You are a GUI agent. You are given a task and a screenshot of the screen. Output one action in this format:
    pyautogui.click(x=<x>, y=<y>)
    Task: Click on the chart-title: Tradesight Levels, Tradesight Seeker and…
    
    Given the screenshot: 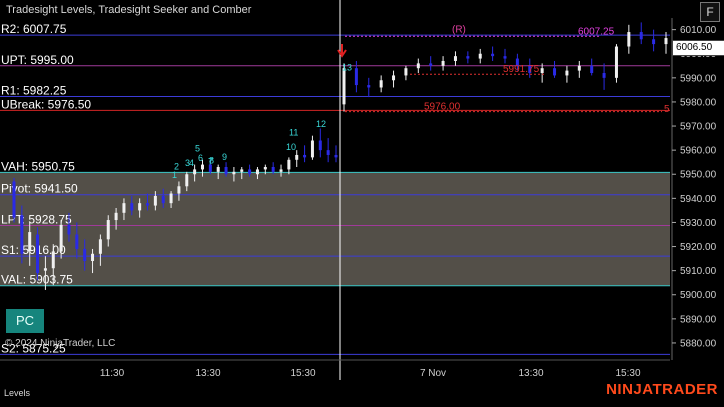 What is the action you would take?
    pyautogui.click(x=129, y=10)
    